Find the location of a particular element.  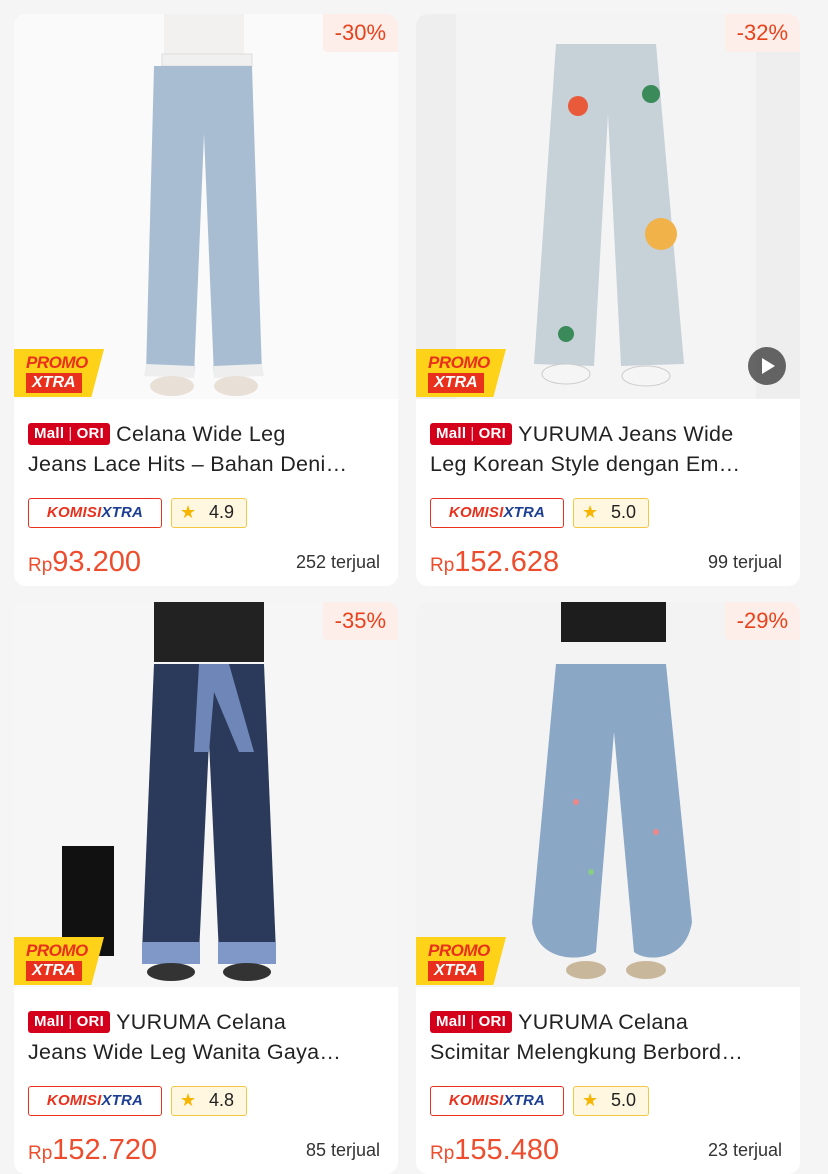

play-video-icon is located at coordinates (767, 366).